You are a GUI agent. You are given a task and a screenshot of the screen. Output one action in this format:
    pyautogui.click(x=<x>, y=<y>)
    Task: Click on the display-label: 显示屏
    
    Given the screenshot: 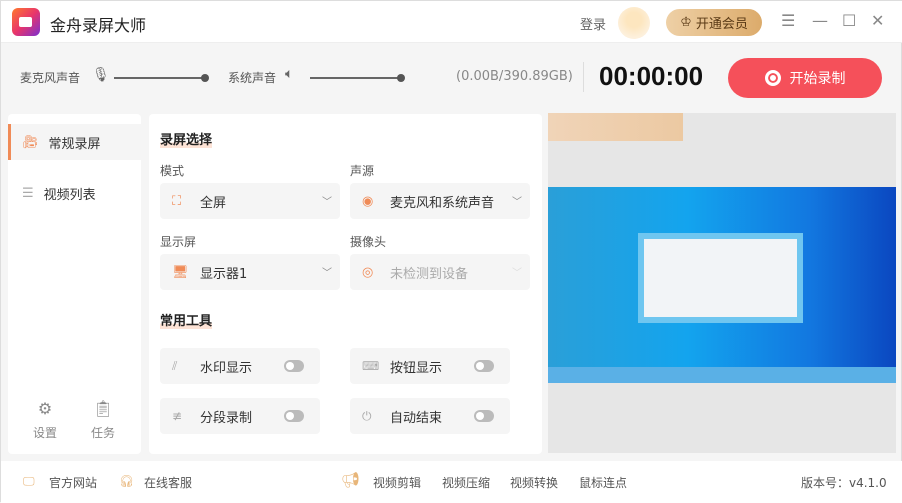 What is the action you would take?
    pyautogui.click(x=178, y=242)
    